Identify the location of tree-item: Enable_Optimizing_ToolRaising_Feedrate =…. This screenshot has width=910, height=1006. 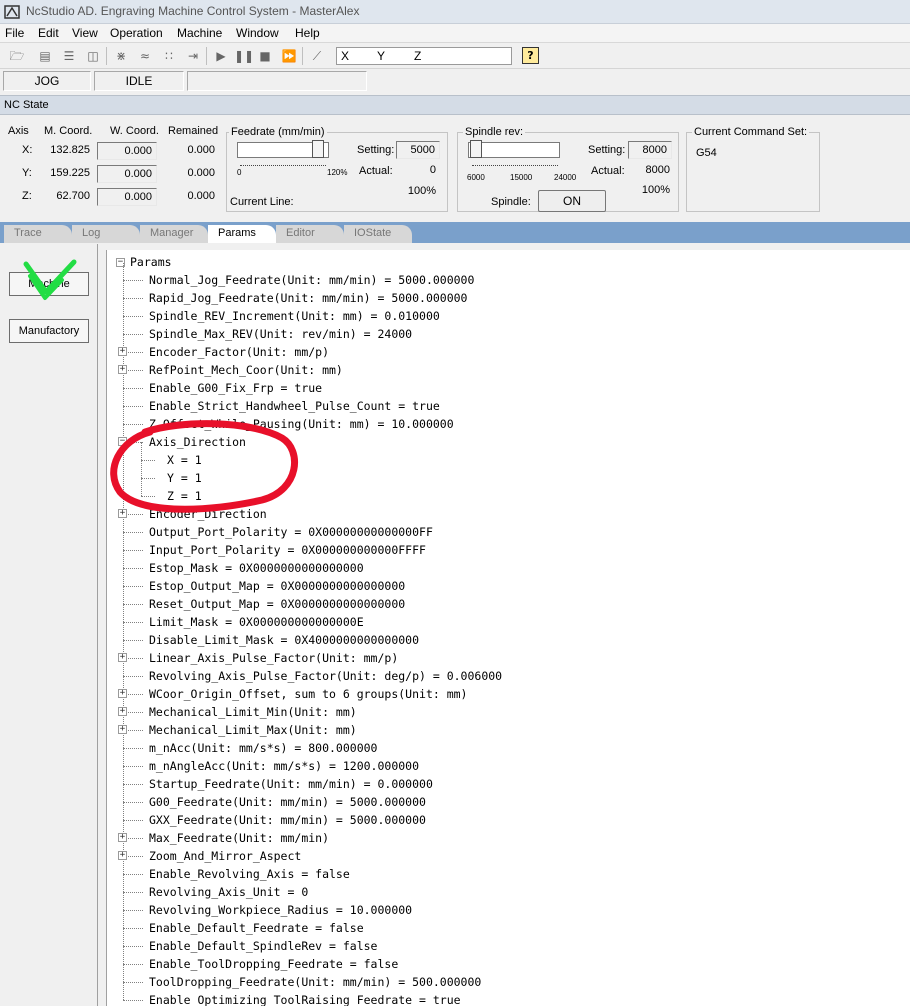
(305, 998).